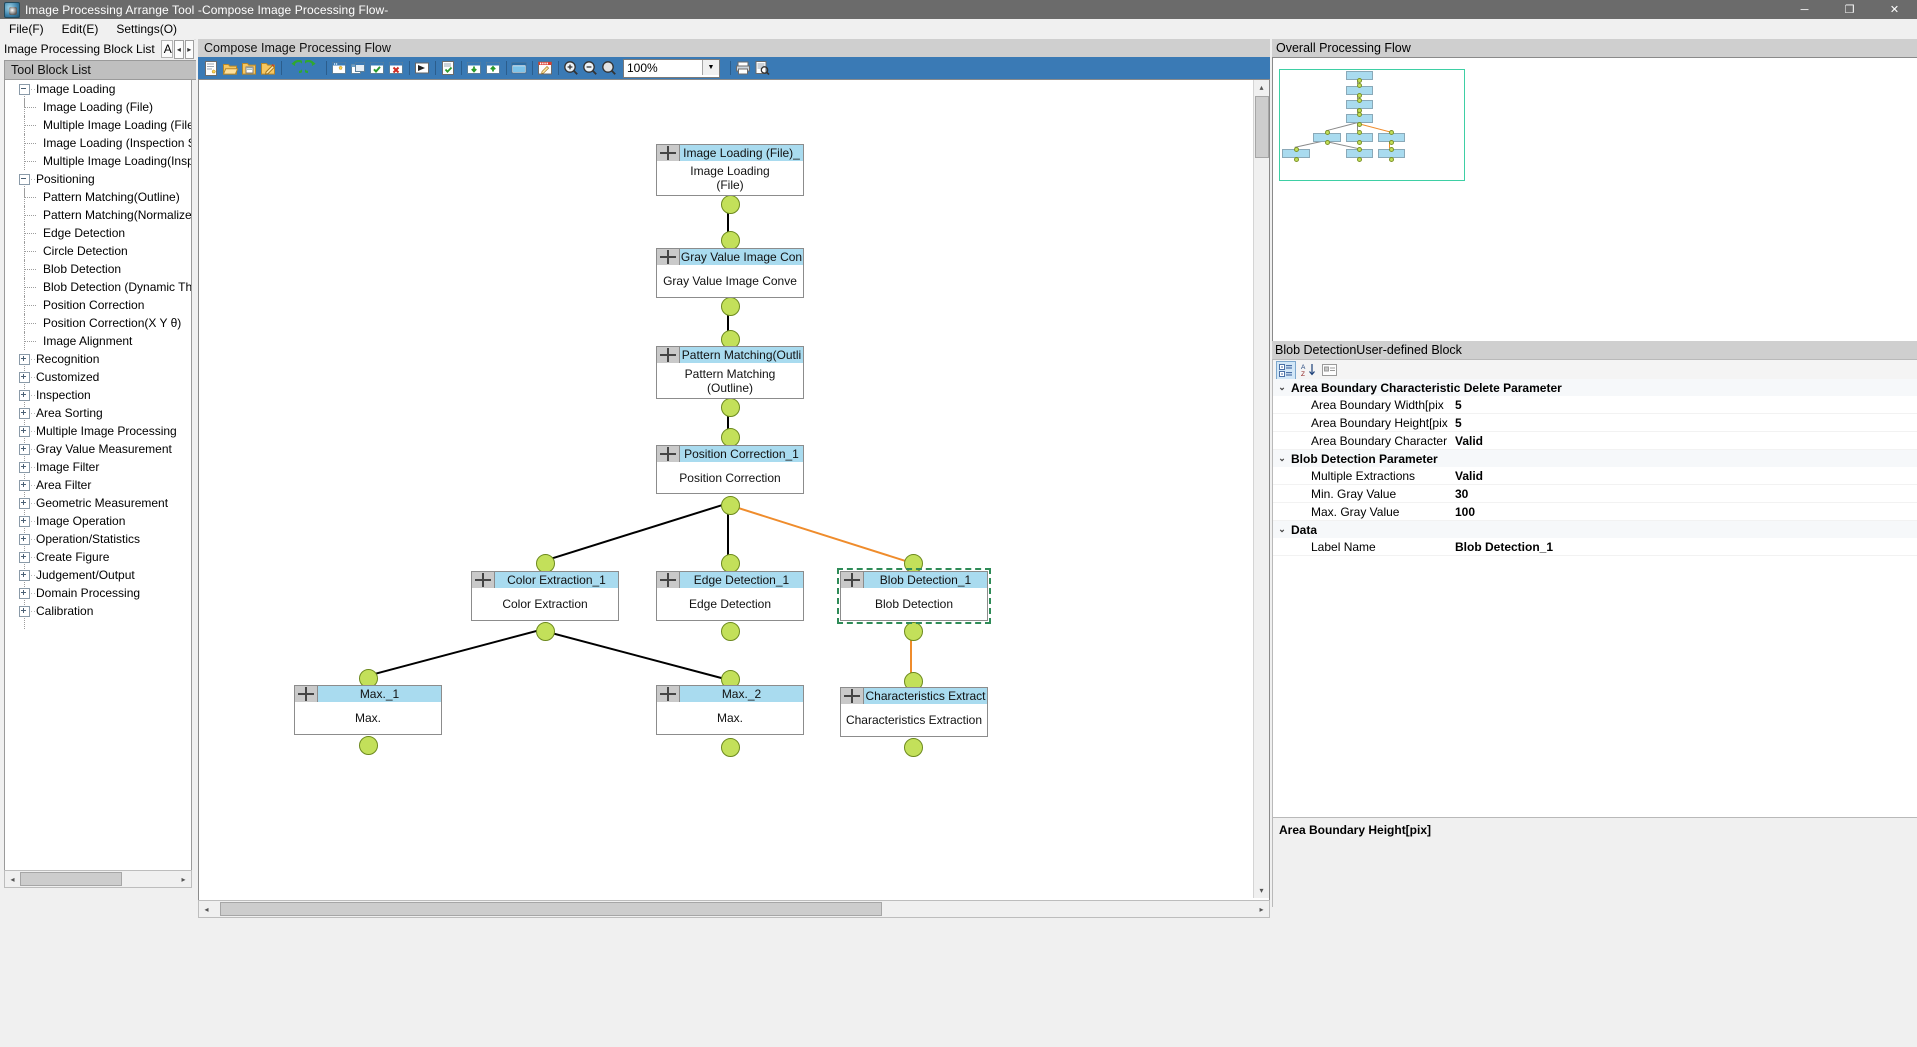  Describe the element at coordinates (167, 49) in the screenshot. I see `tab-arrange: Ar` at that location.